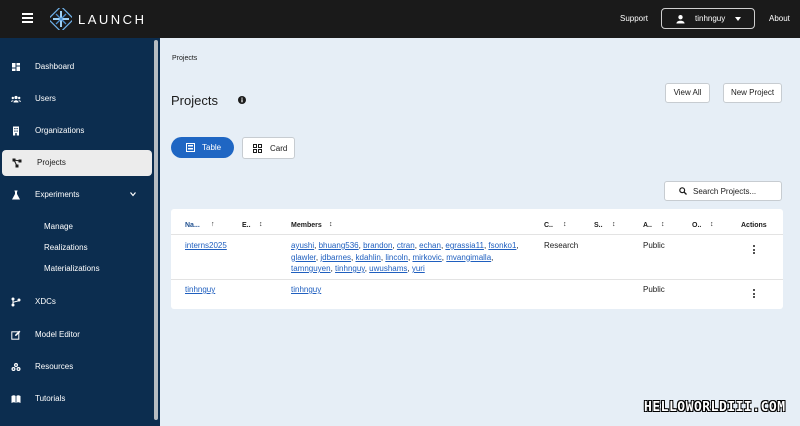 The height and width of the screenshot is (426, 800). Describe the element at coordinates (57, 334) in the screenshot. I see `sidebar-item-label: Model Editor` at that location.